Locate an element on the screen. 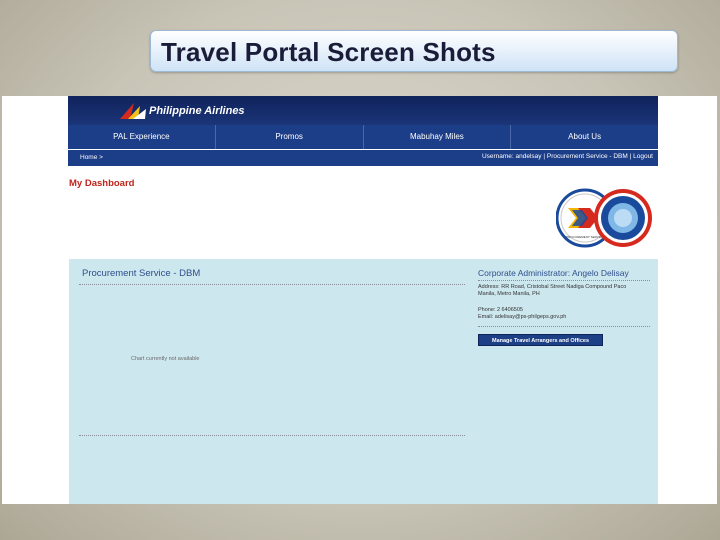 This screenshot has width=720, height=540. airline-logo-text: Philippine Airlines is located at coordinates (197, 111).